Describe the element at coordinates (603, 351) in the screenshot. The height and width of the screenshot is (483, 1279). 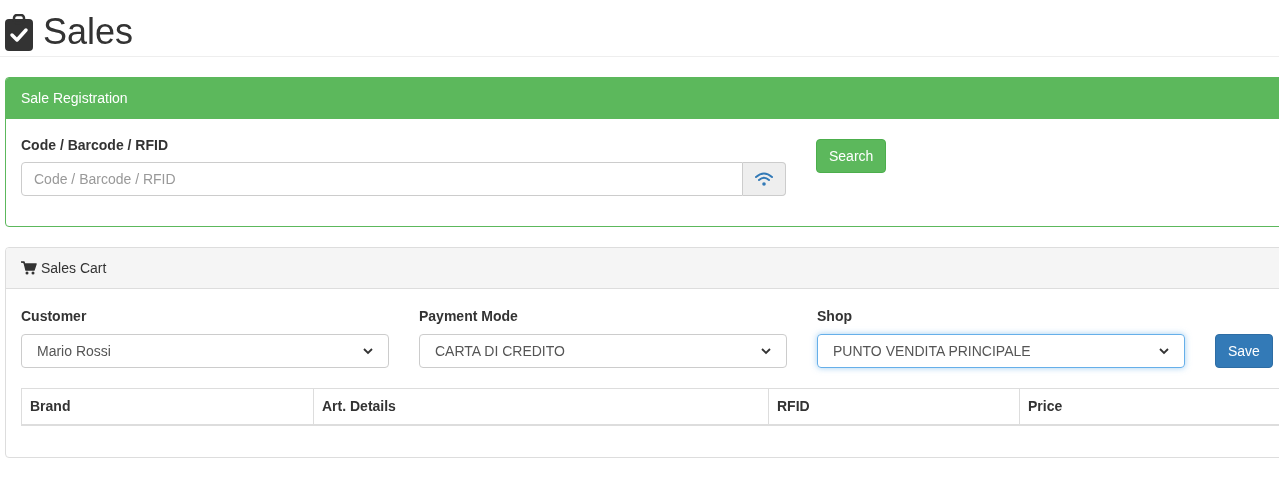
I see `dropdown-select: CARTA DI CREDITO` at that location.